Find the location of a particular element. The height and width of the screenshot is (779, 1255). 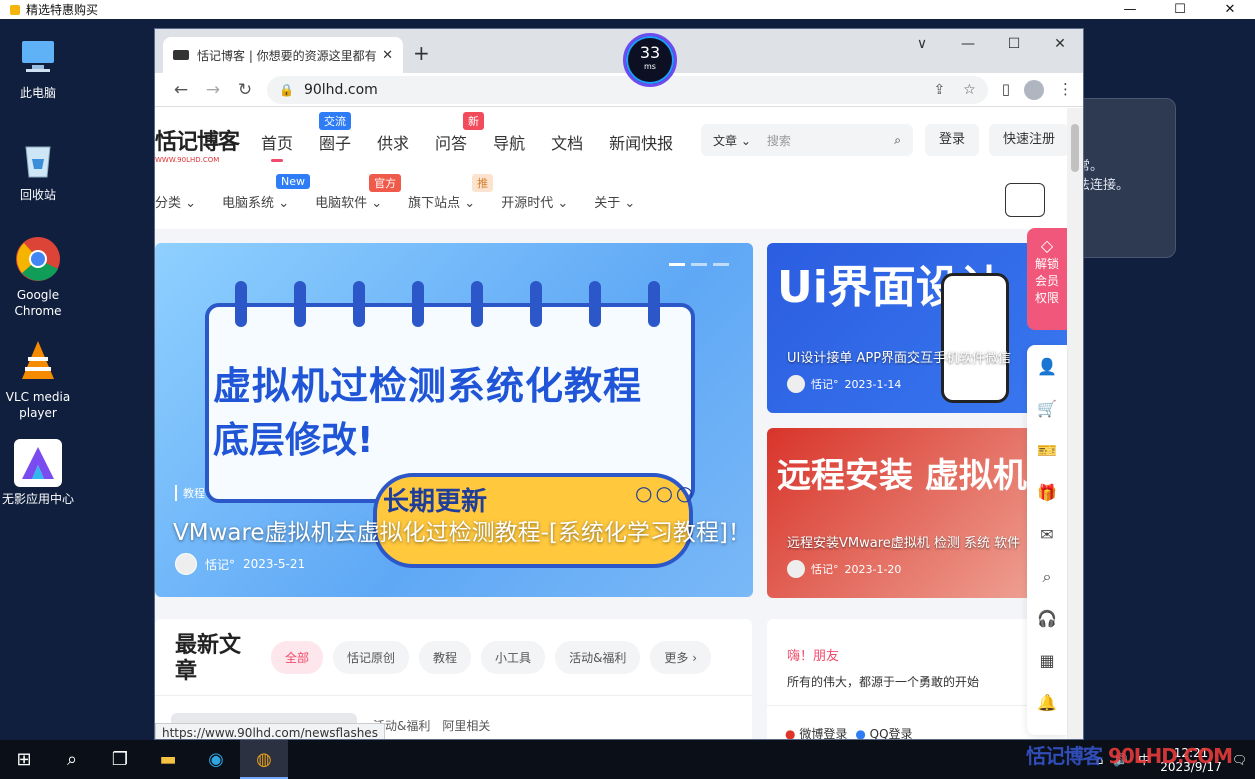

bell-icon: 🔔 is located at coordinates (1047, 703).